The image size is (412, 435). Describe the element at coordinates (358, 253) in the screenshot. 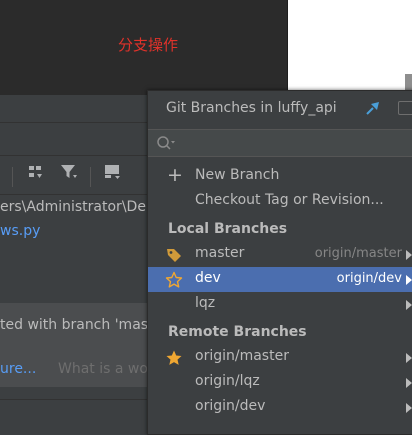

I see `branch-tracking: origin/master` at that location.